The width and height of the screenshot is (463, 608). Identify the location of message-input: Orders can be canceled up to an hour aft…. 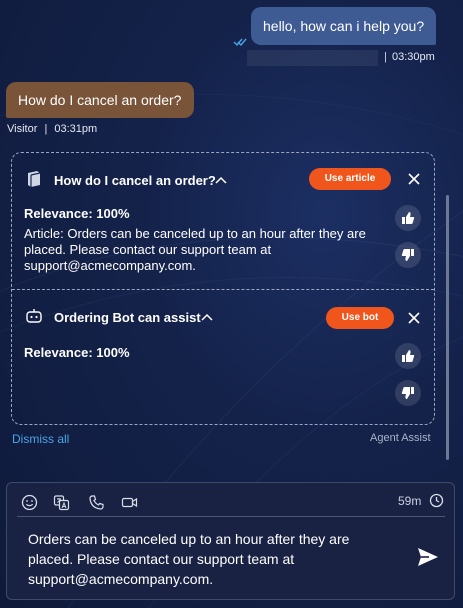
(209, 559).